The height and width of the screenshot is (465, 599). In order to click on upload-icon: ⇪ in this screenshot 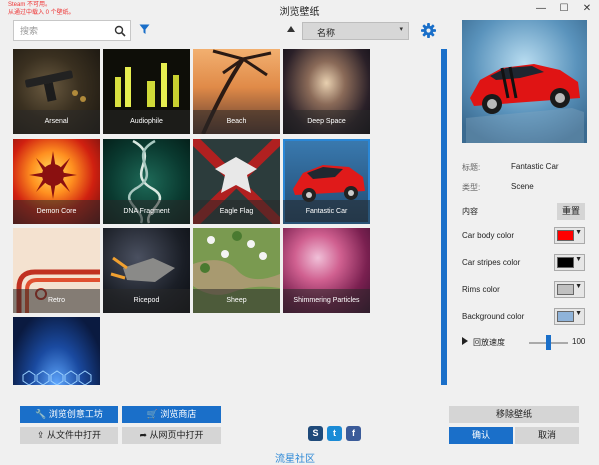, I will do `click(40, 435)`.